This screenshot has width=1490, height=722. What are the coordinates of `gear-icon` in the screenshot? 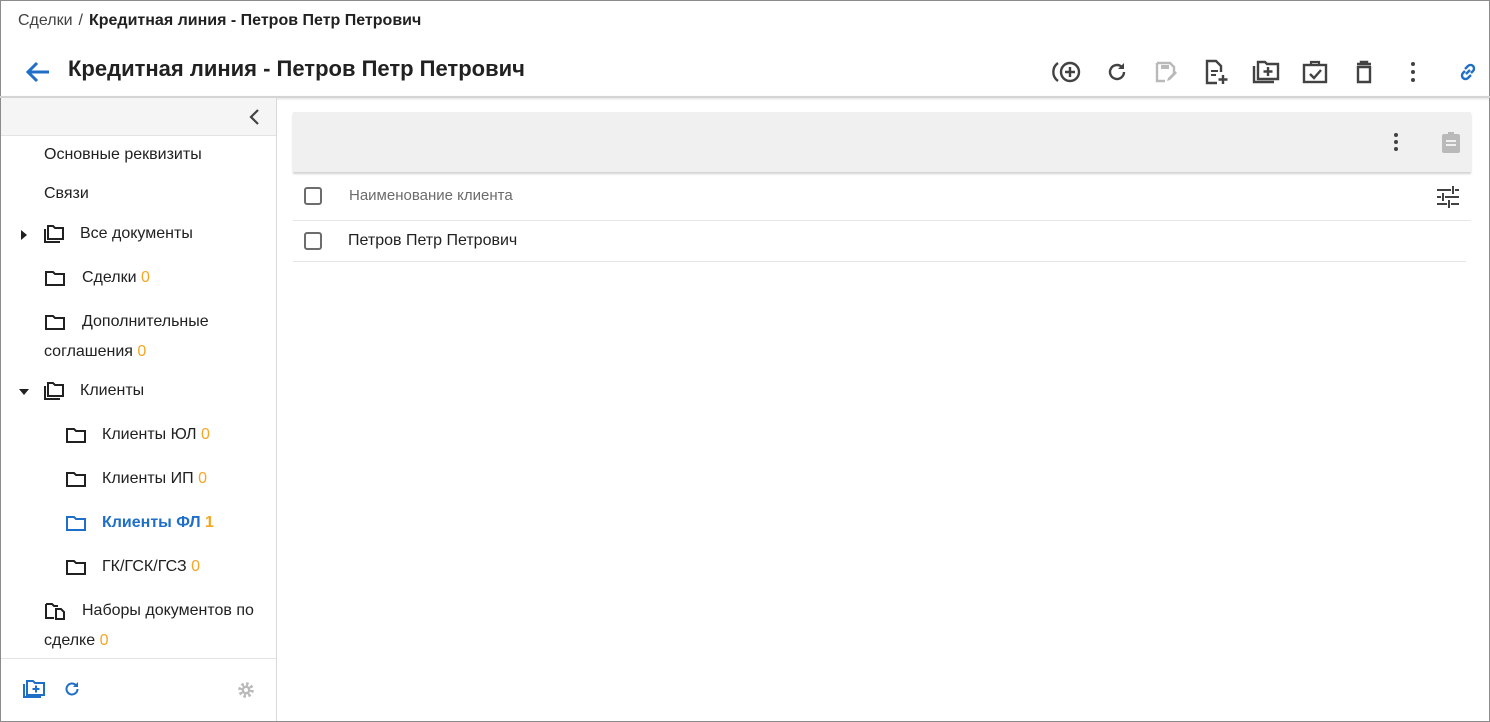 It's located at (247, 690).